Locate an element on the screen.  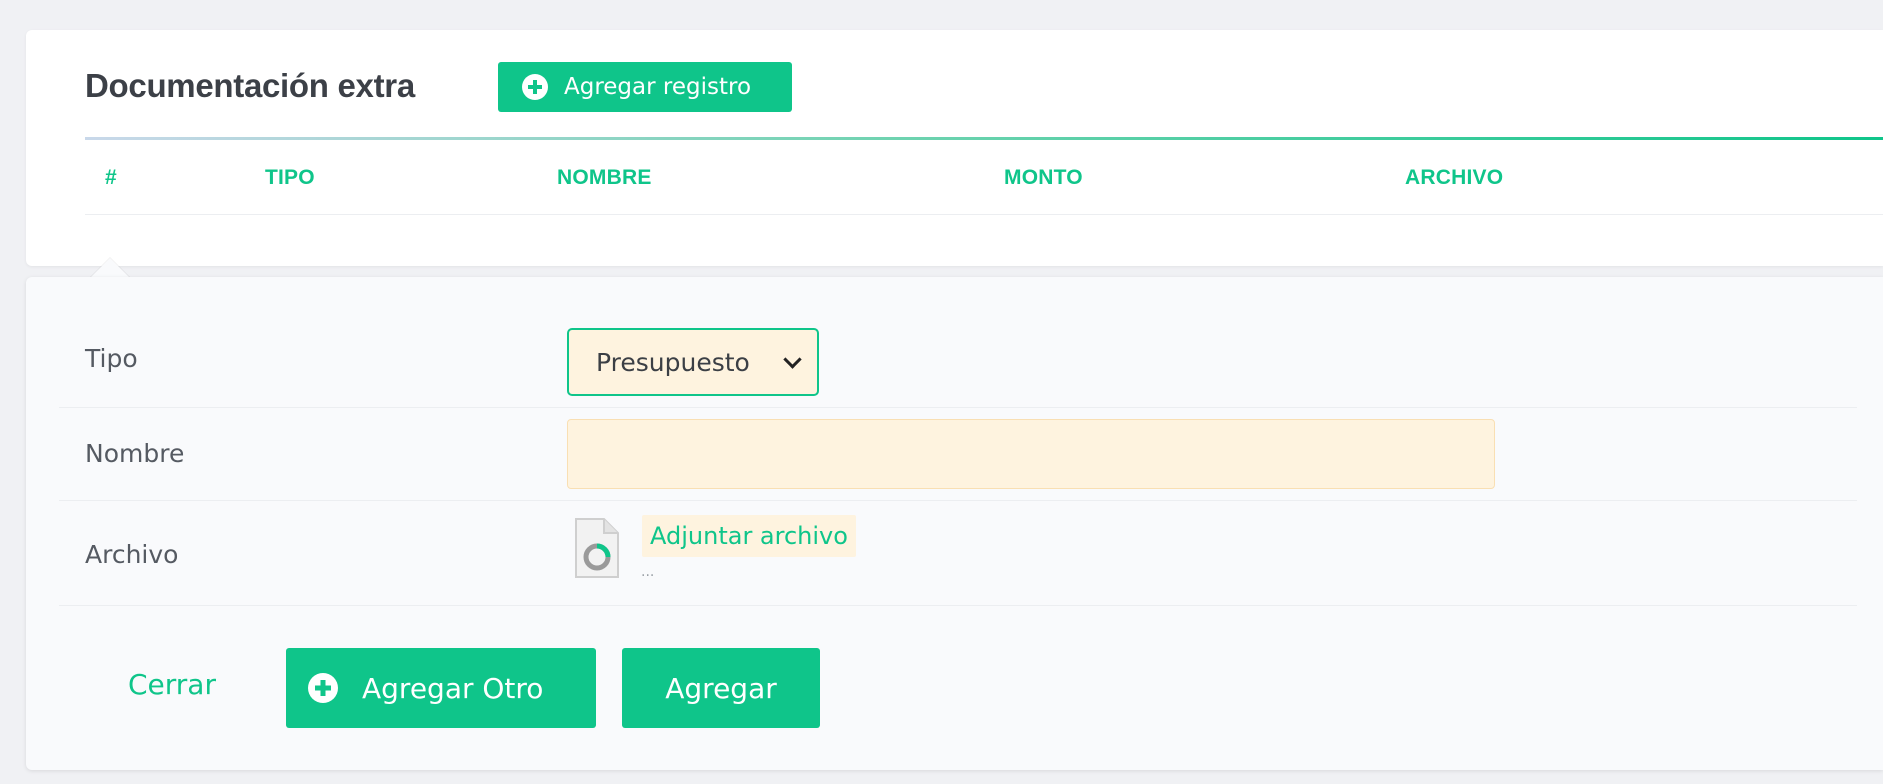
add-other-button: Agregar Otro is located at coordinates (441, 688).